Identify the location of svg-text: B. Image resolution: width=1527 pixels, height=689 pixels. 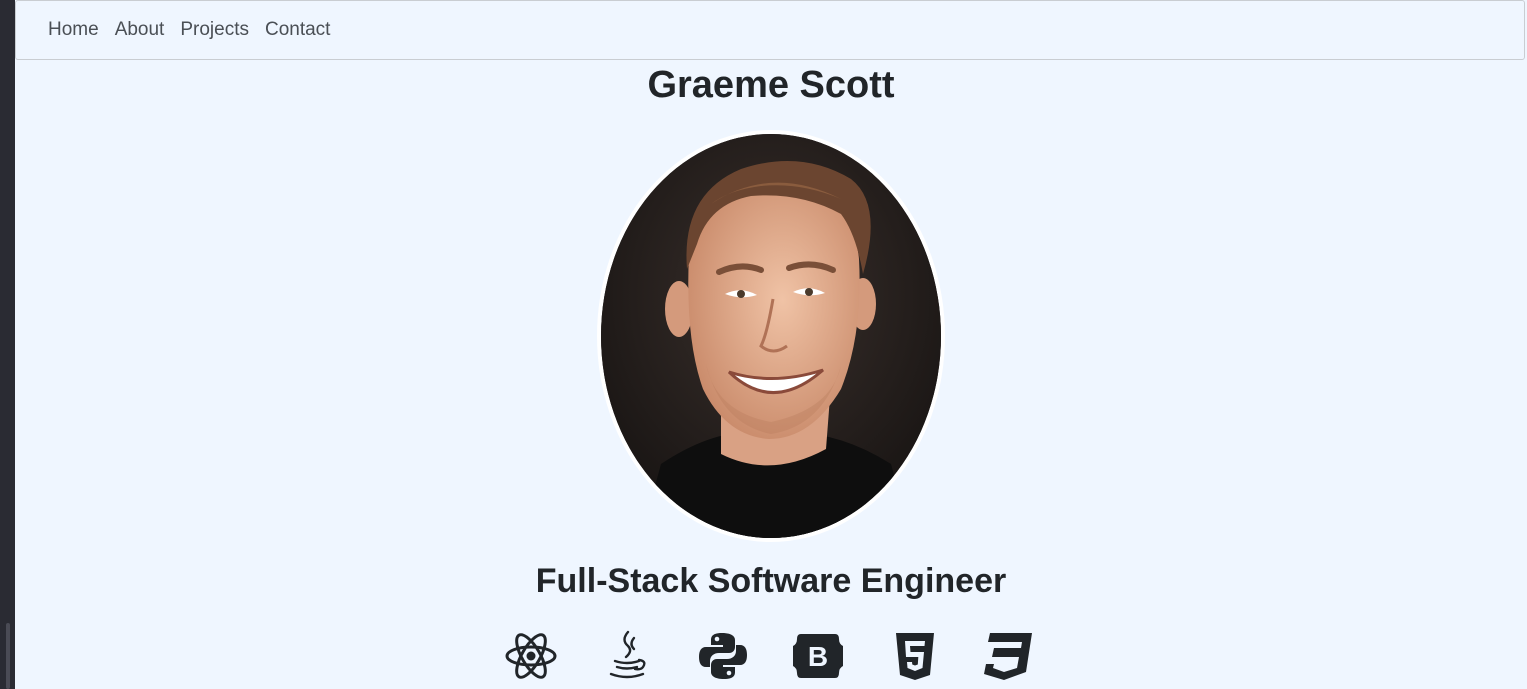
(818, 656).